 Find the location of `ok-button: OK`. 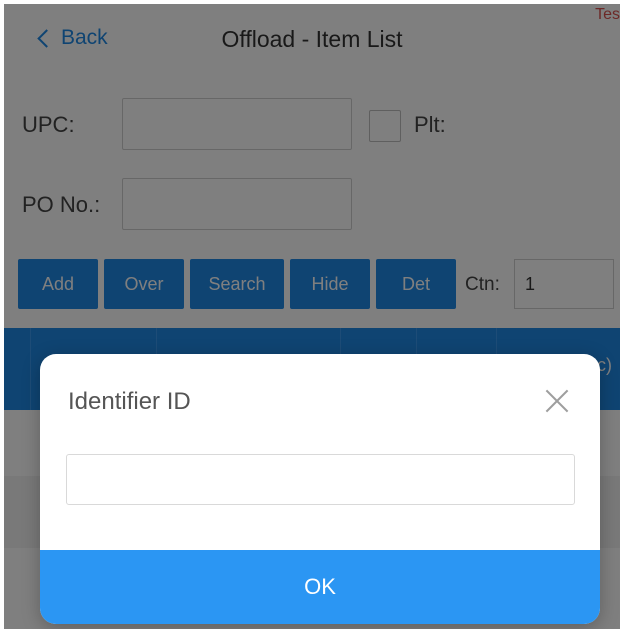

ok-button: OK is located at coordinates (320, 587).